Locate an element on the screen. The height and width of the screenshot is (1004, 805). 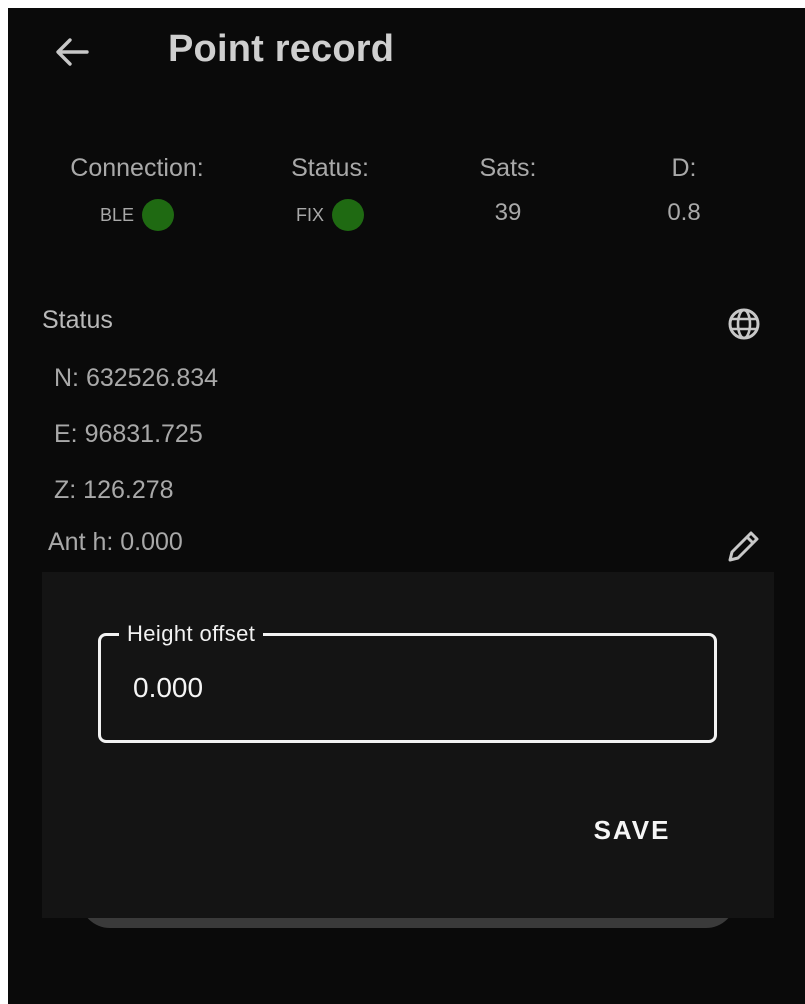
save-button: SAVE is located at coordinates (632, 830).